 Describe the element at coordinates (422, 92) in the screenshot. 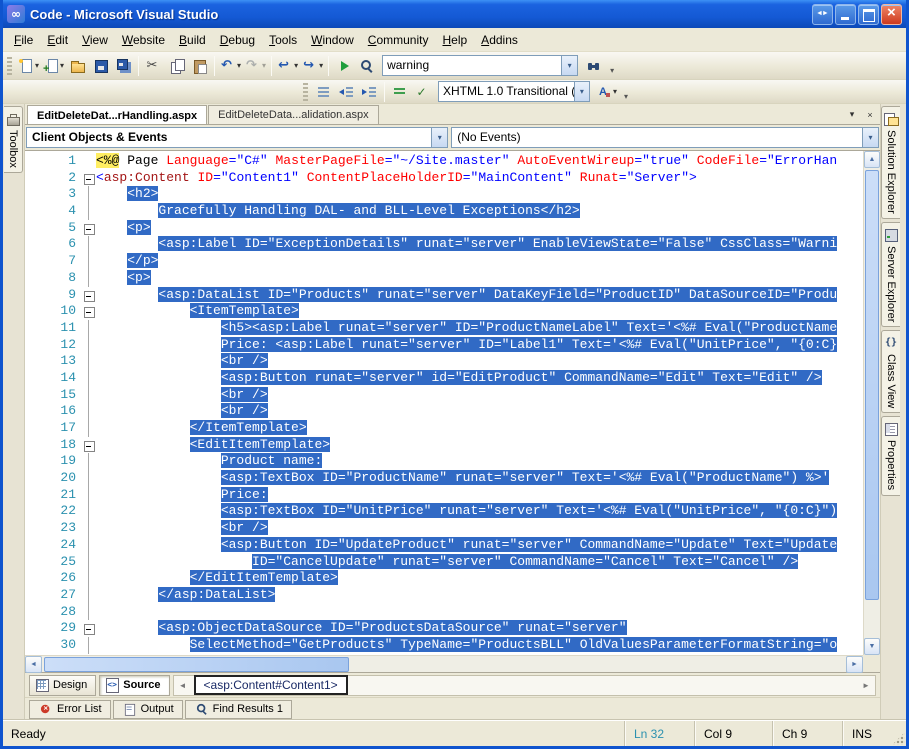

I see `task-list-button` at that location.